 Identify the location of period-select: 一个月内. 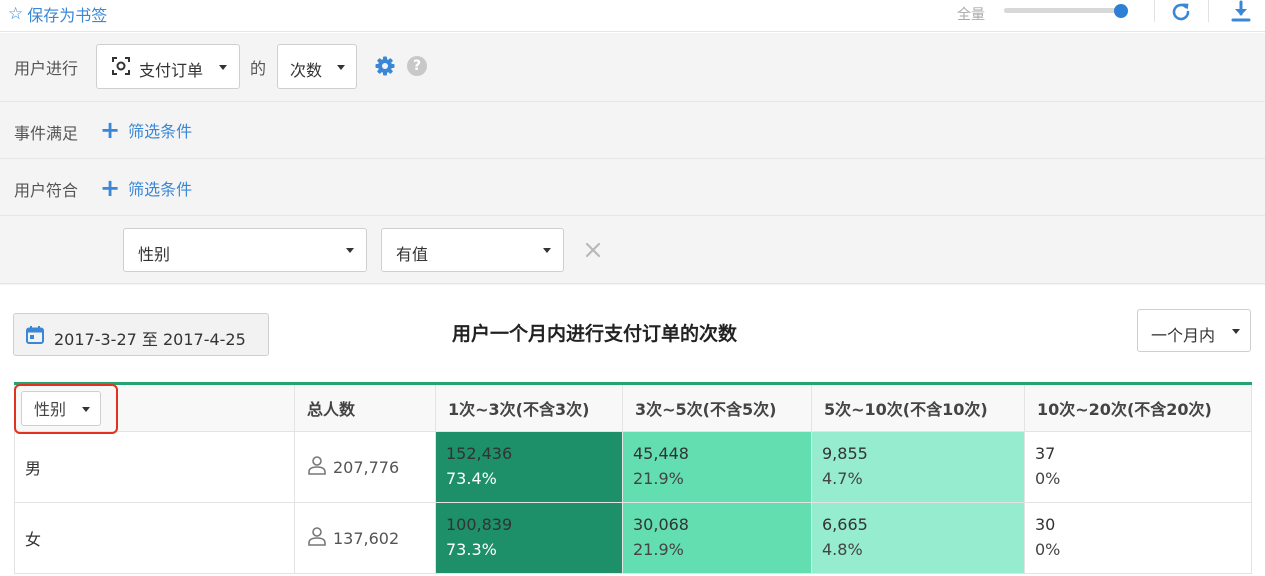
(1194, 330).